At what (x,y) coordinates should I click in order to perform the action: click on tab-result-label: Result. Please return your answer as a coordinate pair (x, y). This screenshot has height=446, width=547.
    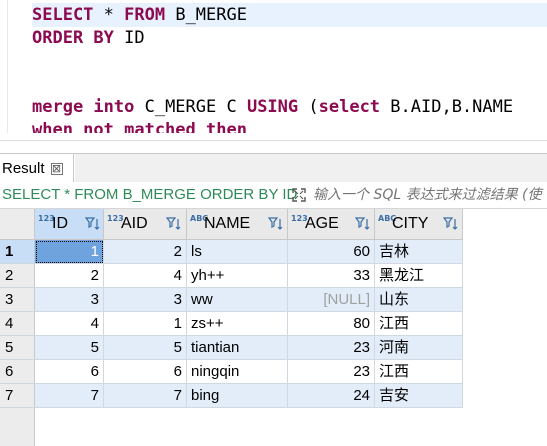
    Looking at the image, I should click on (23, 168).